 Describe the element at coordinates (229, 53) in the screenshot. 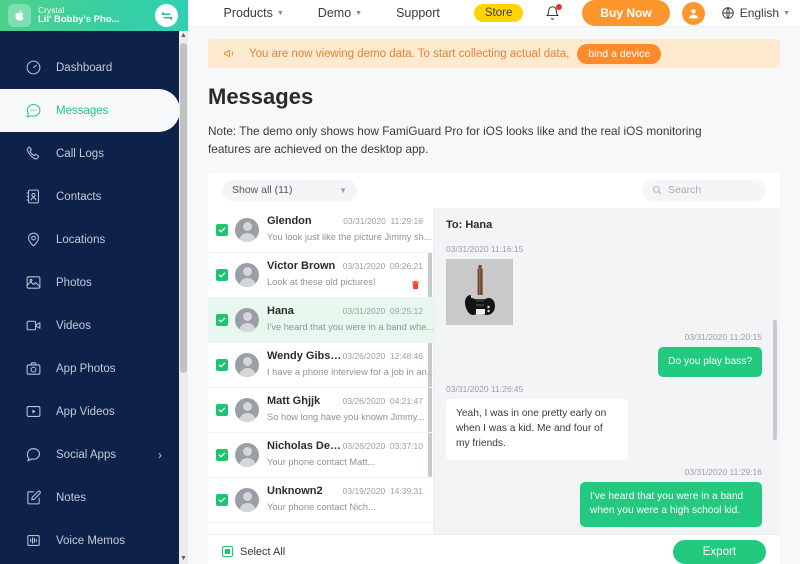

I see `megaphone-icon` at that location.